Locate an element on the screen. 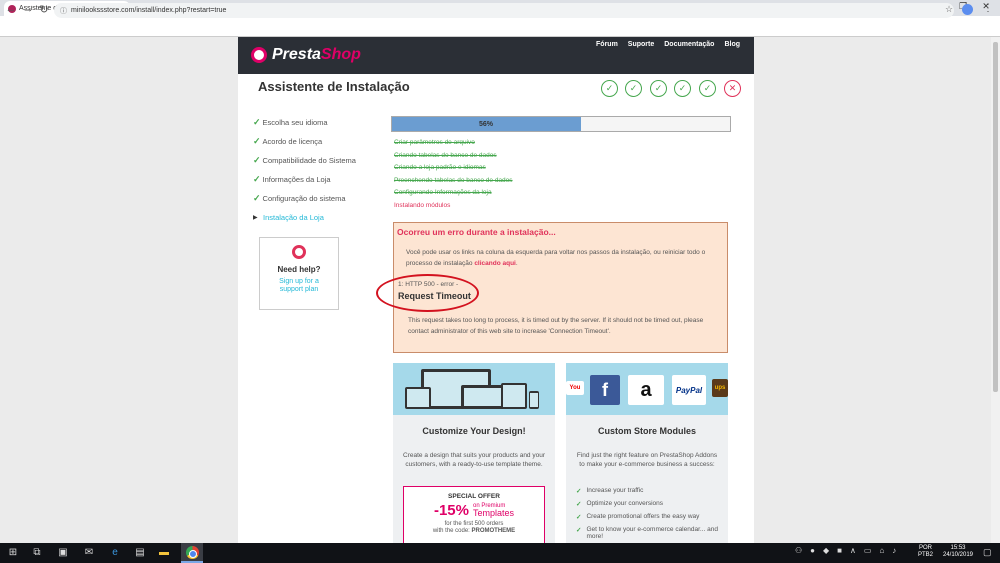 The image size is (1000, 563). paypal-icon: PayPal is located at coordinates (689, 390).